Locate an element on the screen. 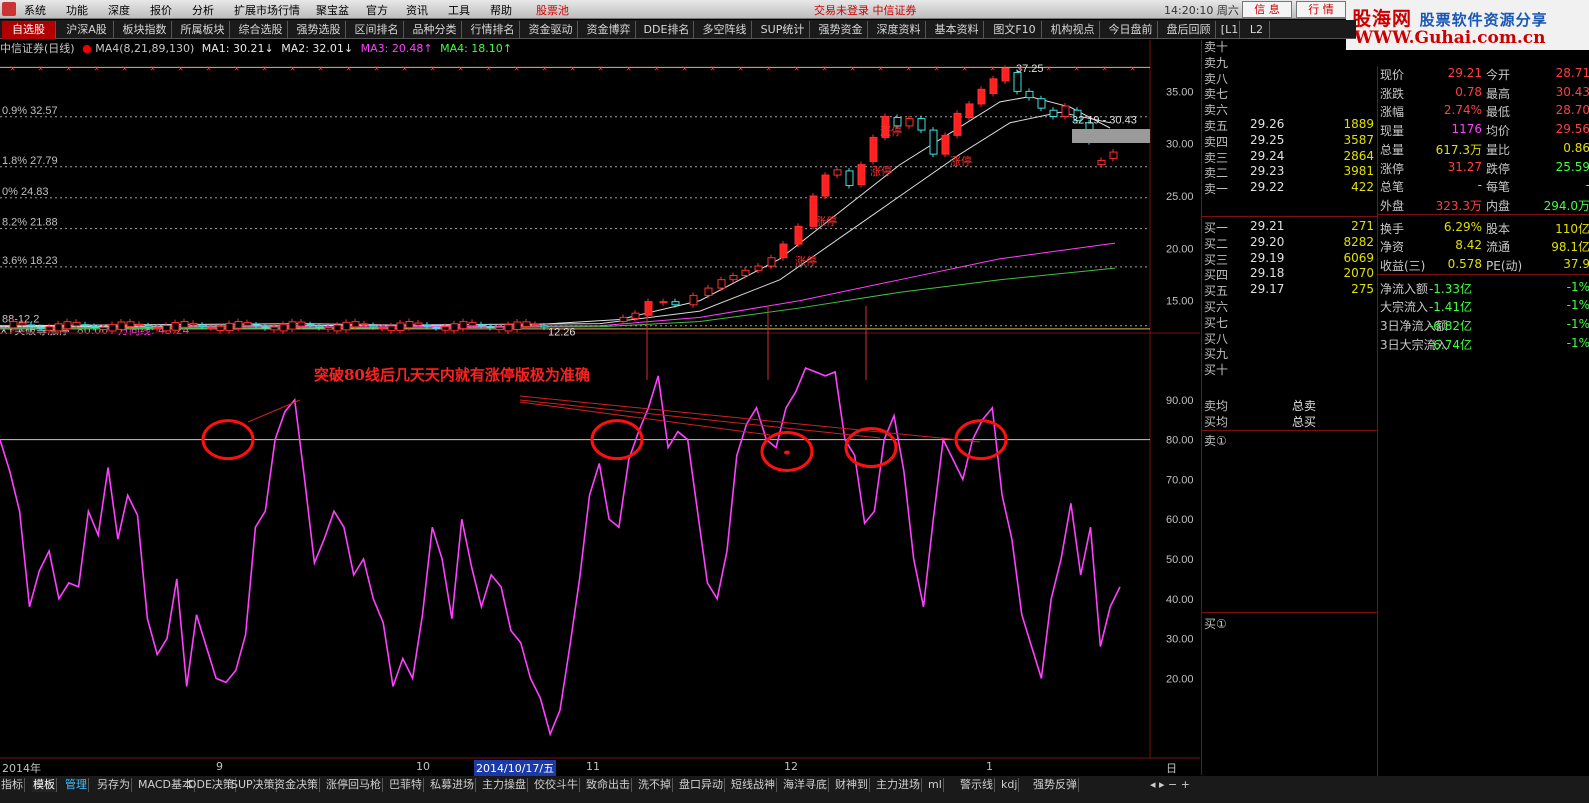  buy-level: 买一 29.21 271 is located at coordinates (1290, 227).